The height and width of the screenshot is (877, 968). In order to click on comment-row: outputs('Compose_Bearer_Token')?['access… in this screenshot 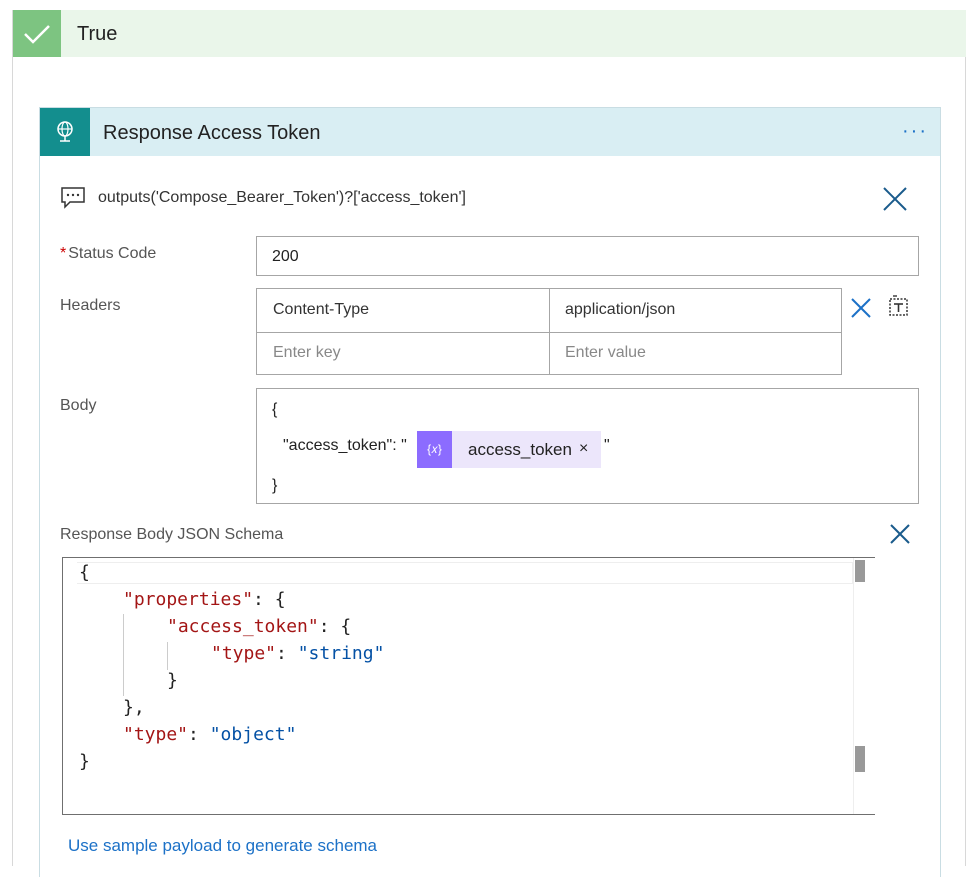, I will do `click(490, 198)`.